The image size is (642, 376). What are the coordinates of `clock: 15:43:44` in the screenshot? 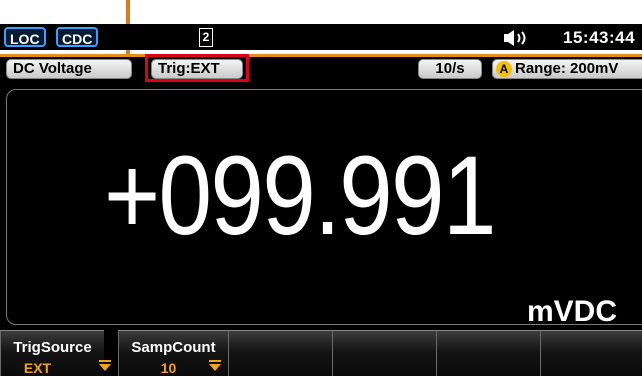 It's located at (599, 37).